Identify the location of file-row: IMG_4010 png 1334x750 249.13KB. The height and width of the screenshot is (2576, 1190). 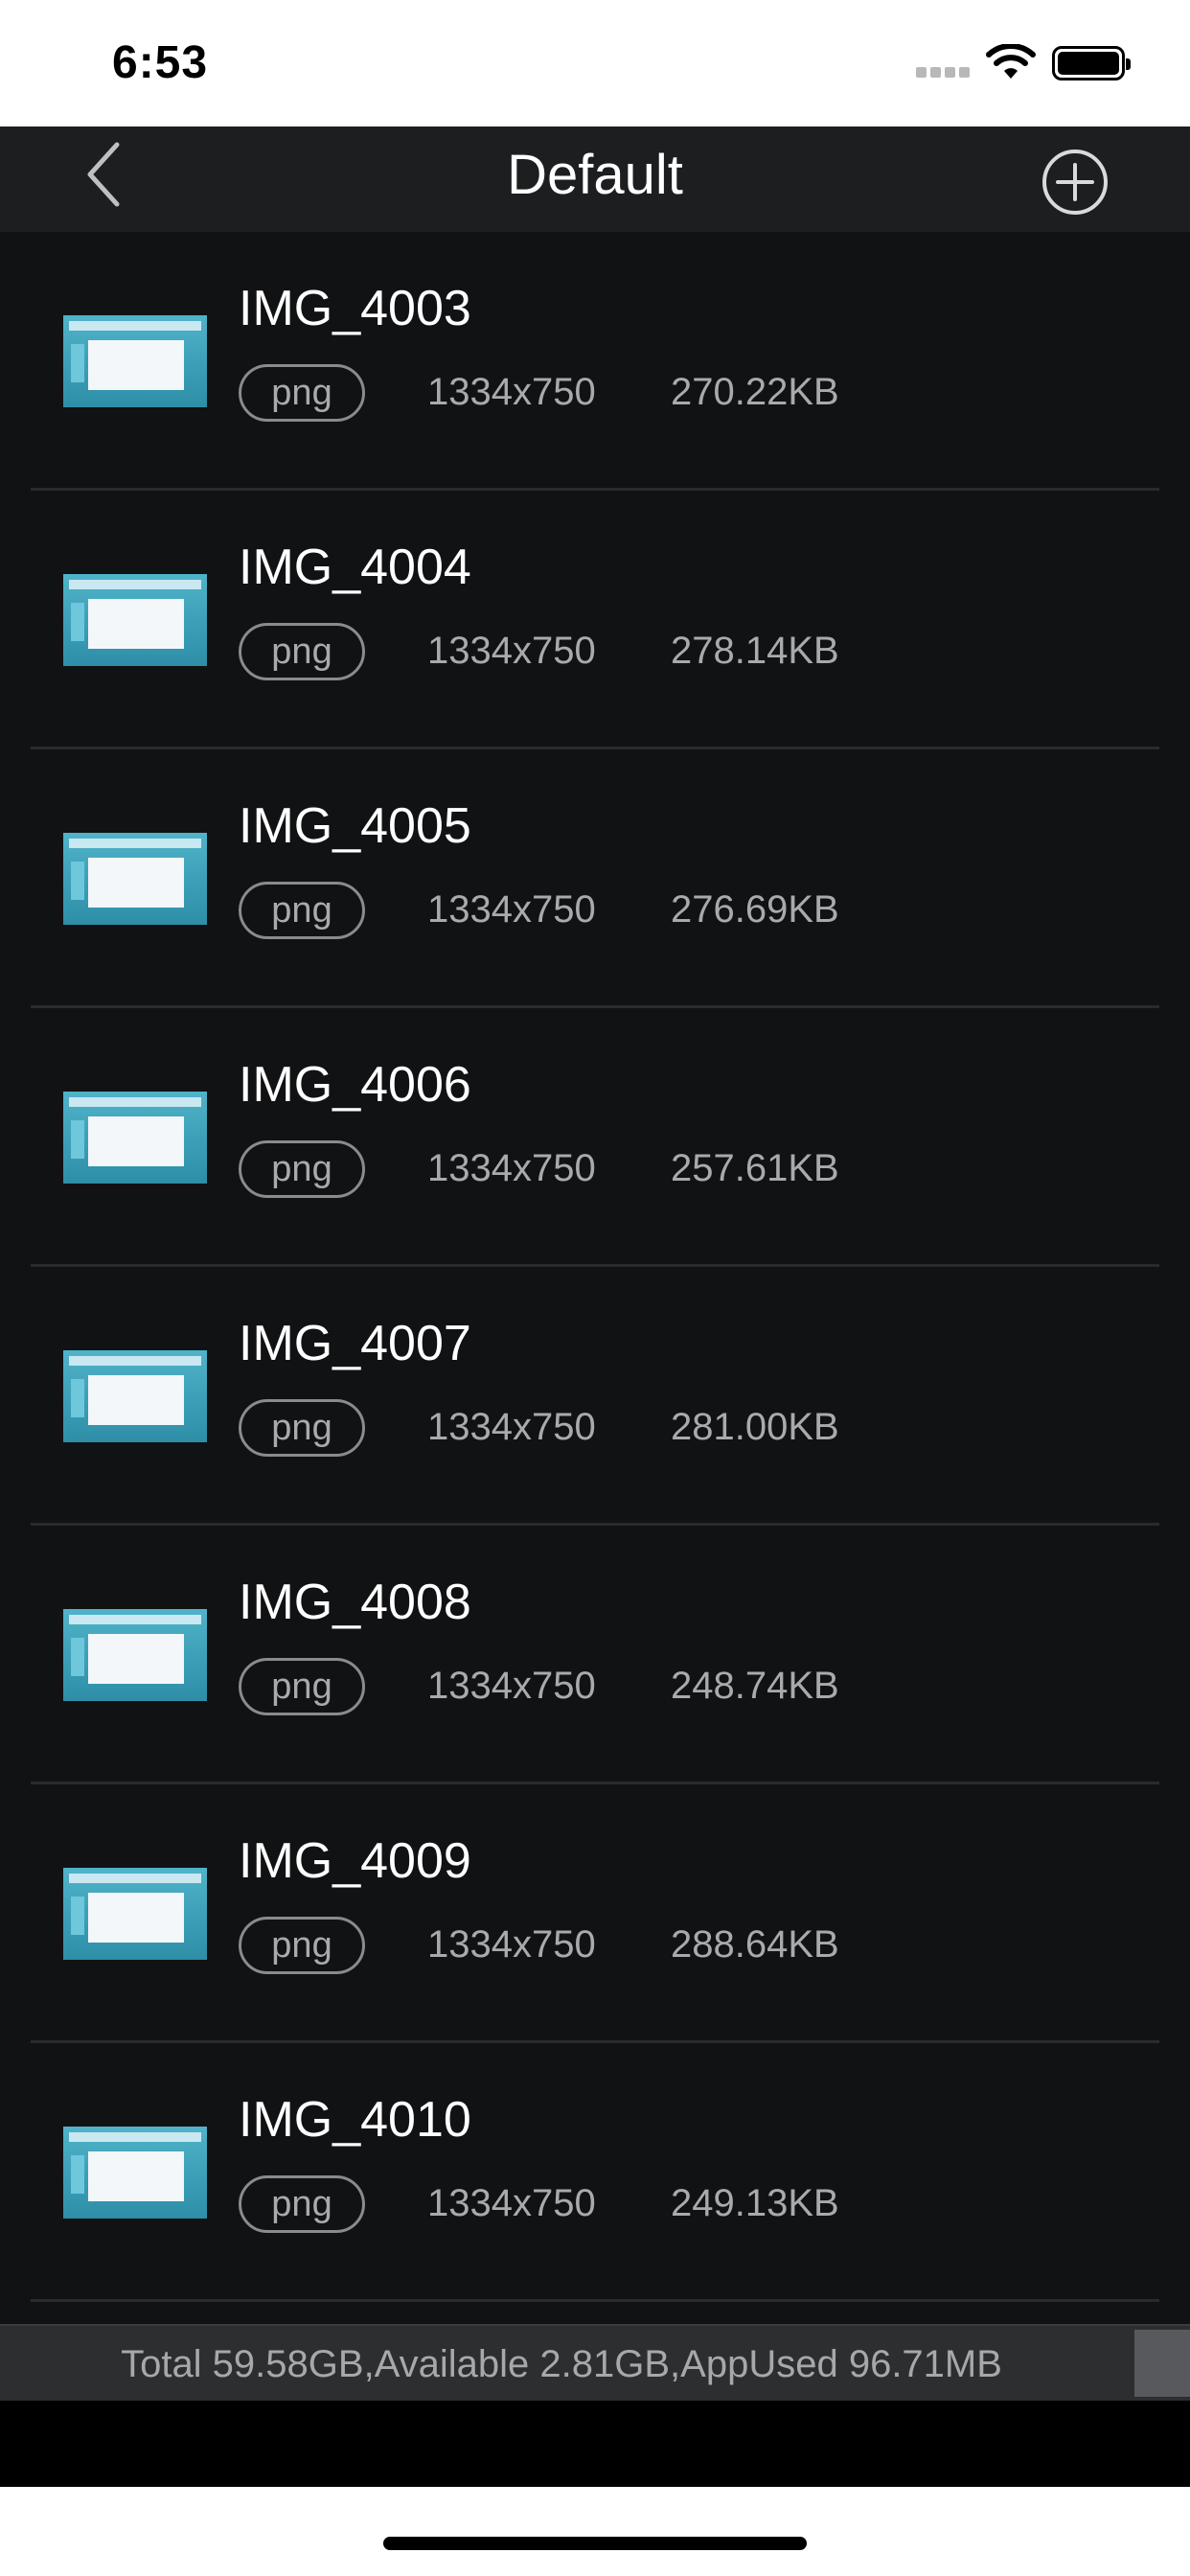
(595, 2172).